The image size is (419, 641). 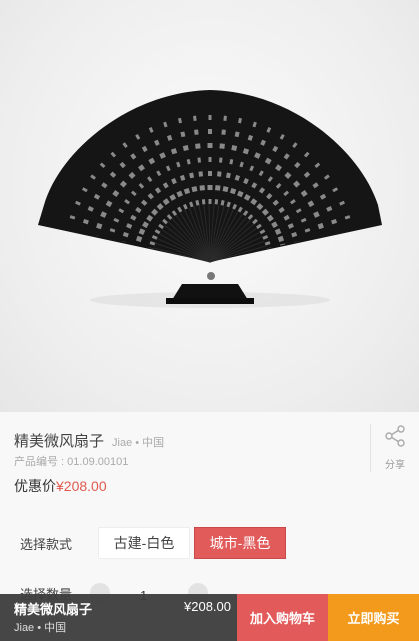 I want to click on title-row: 精美微风扇子 Jiae • 中国, so click(x=89, y=440).